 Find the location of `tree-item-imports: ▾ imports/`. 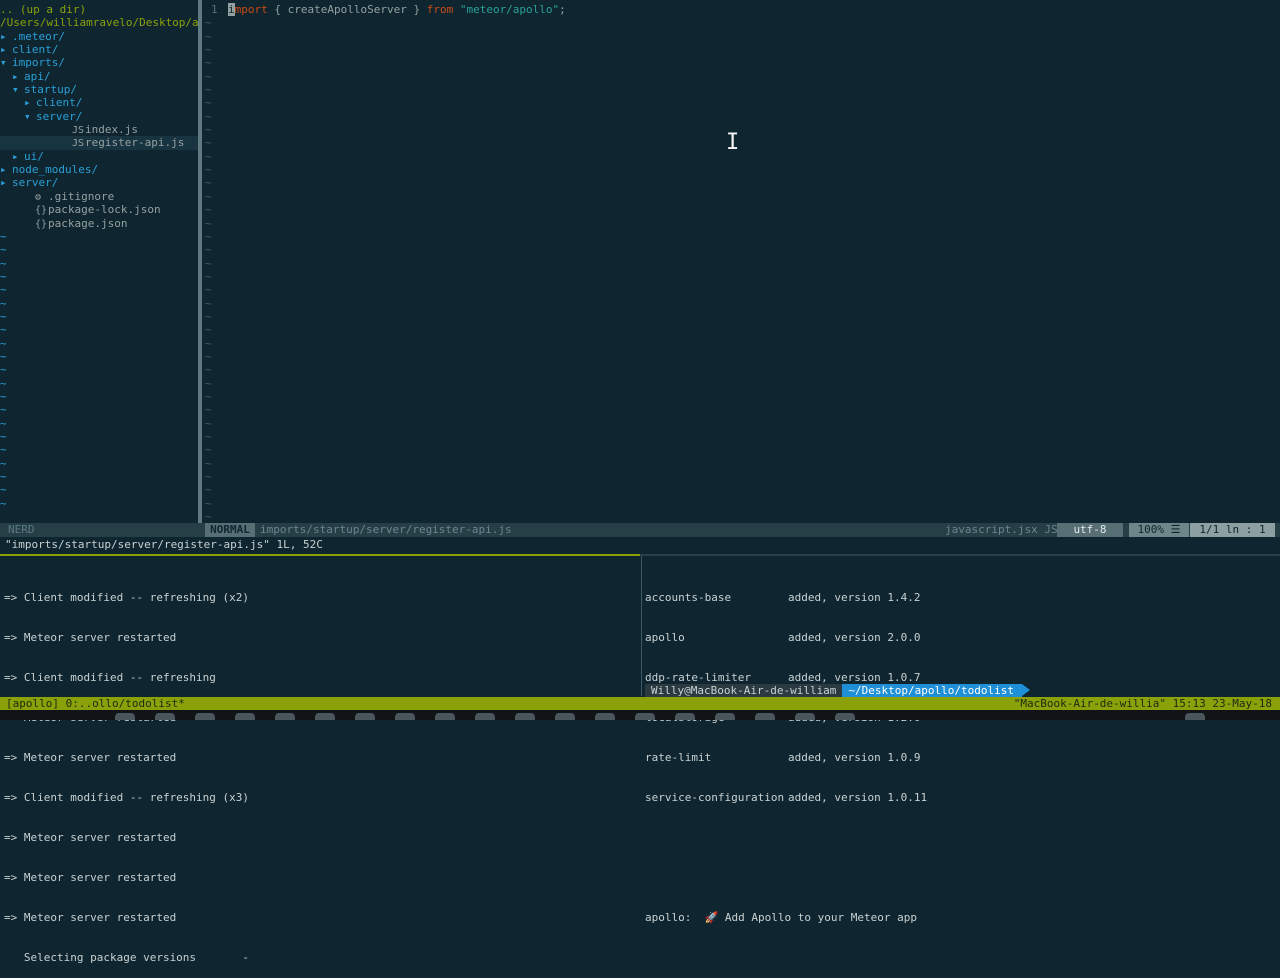

tree-item-imports: ▾ imports/ is located at coordinates (99, 62).